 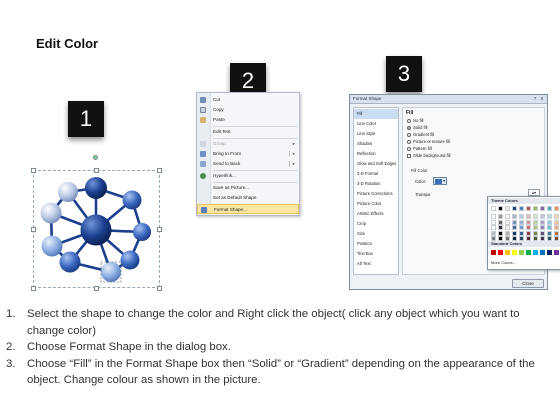 I want to click on menu-item-send-to-back: Send to Back │ ▸, so click(x=248, y=164).